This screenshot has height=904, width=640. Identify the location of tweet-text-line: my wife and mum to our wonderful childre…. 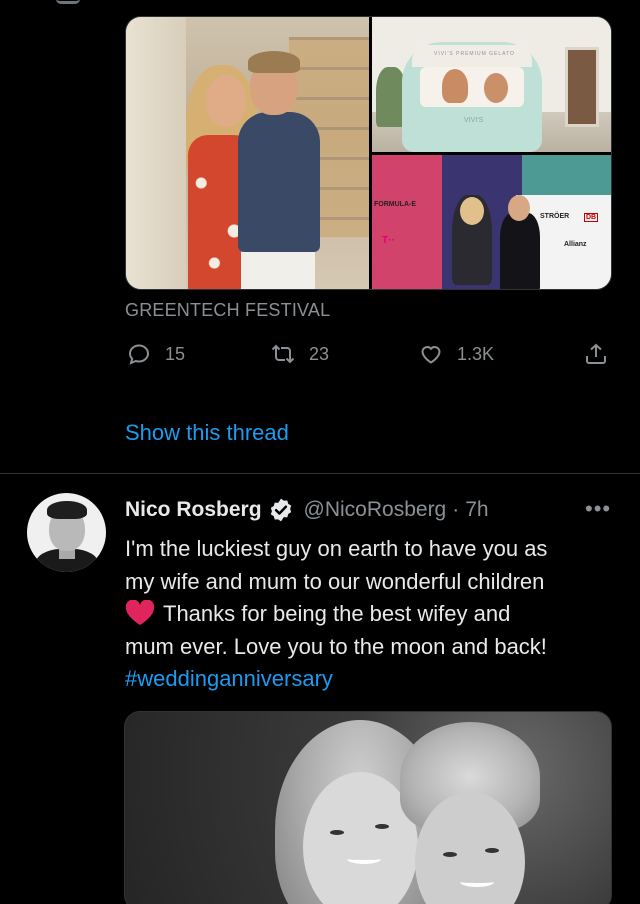
(335, 581).